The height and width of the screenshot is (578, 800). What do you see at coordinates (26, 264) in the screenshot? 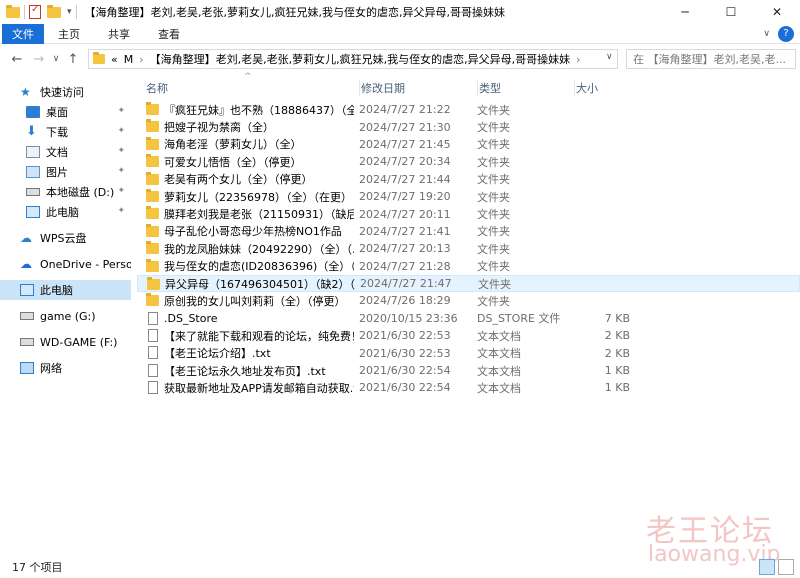
I see `onedrive-icon: ☁` at bounding box center [26, 264].